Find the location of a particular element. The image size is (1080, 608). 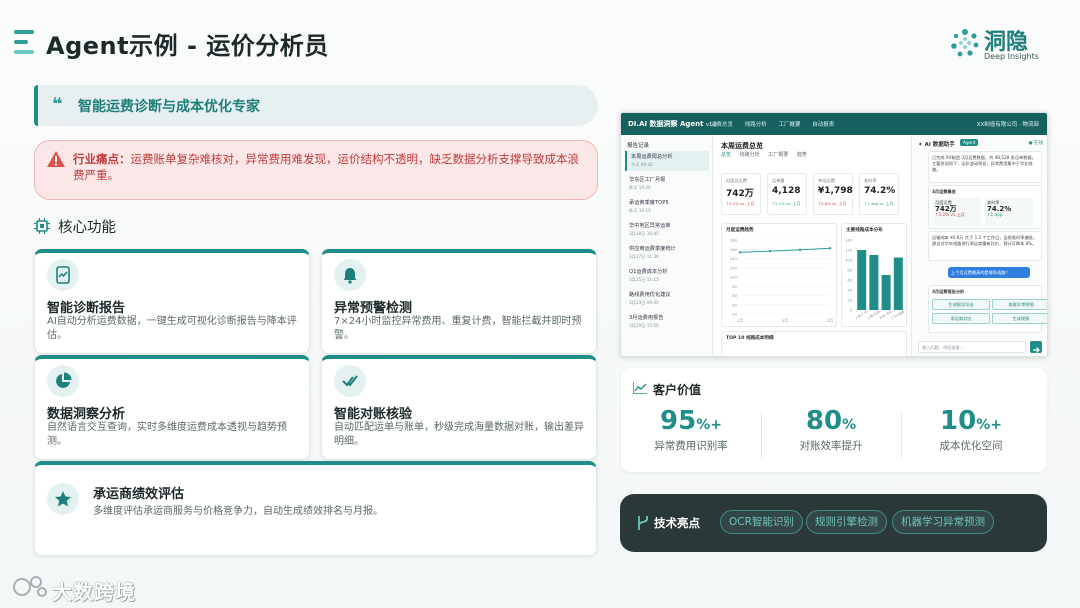

sidebar-item-time: 3月25日 11:15 is located at coordinates (644, 279).